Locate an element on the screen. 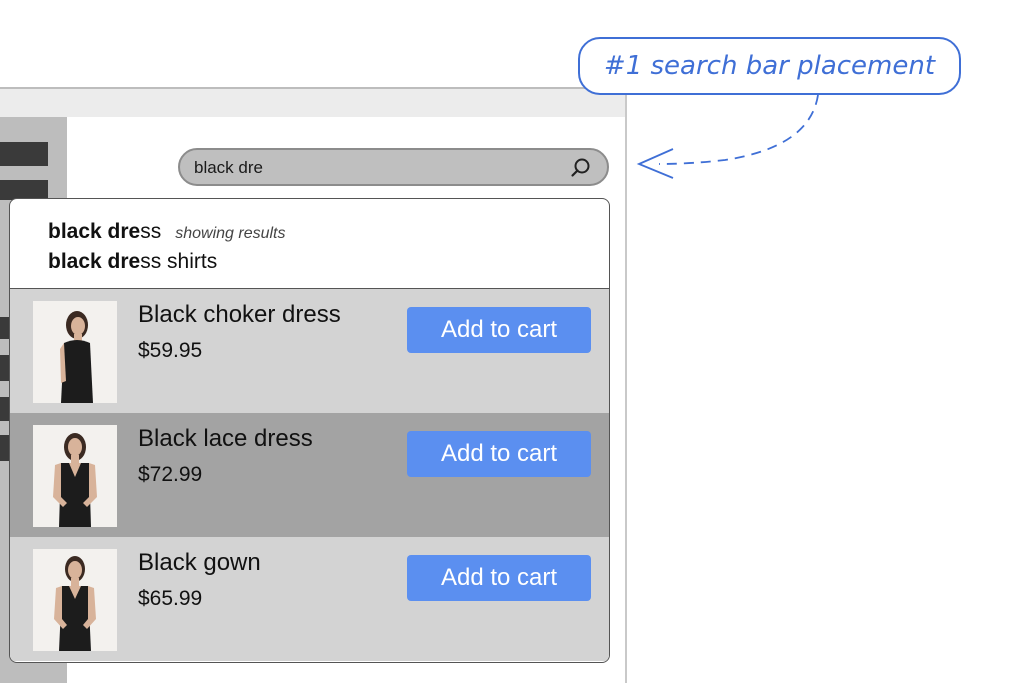  annotation-callout: #1 search bar placement is located at coordinates (769, 66).